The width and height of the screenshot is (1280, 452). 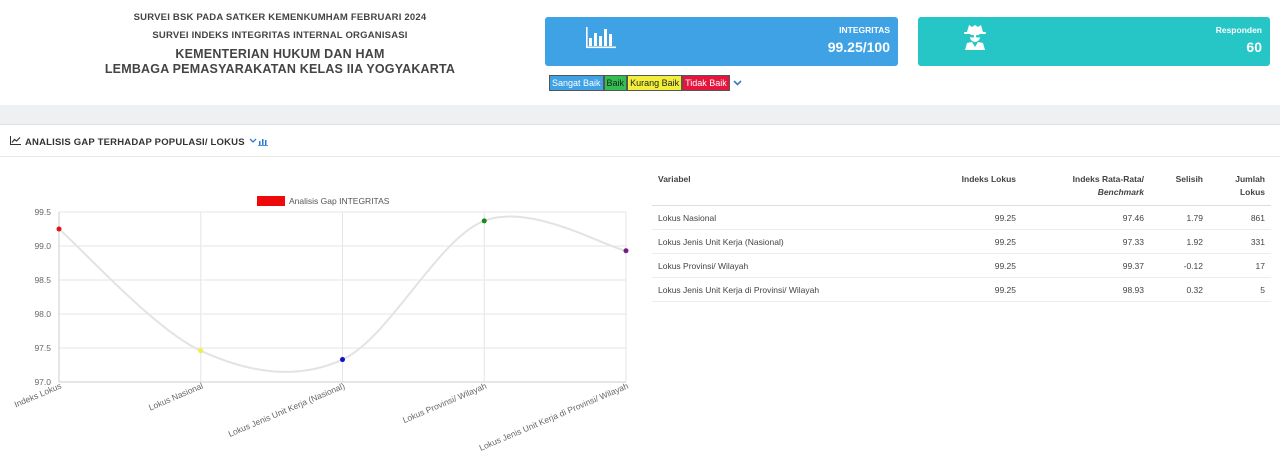 What do you see at coordinates (1254, 47) in the screenshot?
I see `responden-value: 60` at bounding box center [1254, 47].